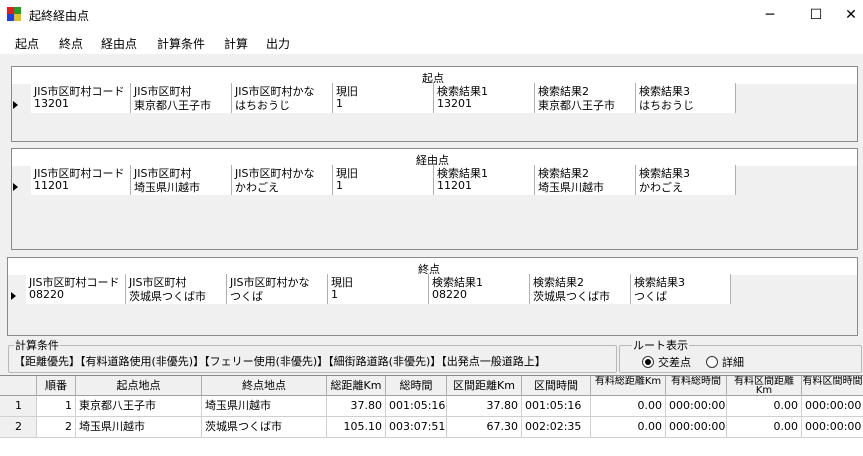  Describe the element at coordinates (139, 406) in the screenshot. I see `cell-start-point: 東京都八王子市` at that location.